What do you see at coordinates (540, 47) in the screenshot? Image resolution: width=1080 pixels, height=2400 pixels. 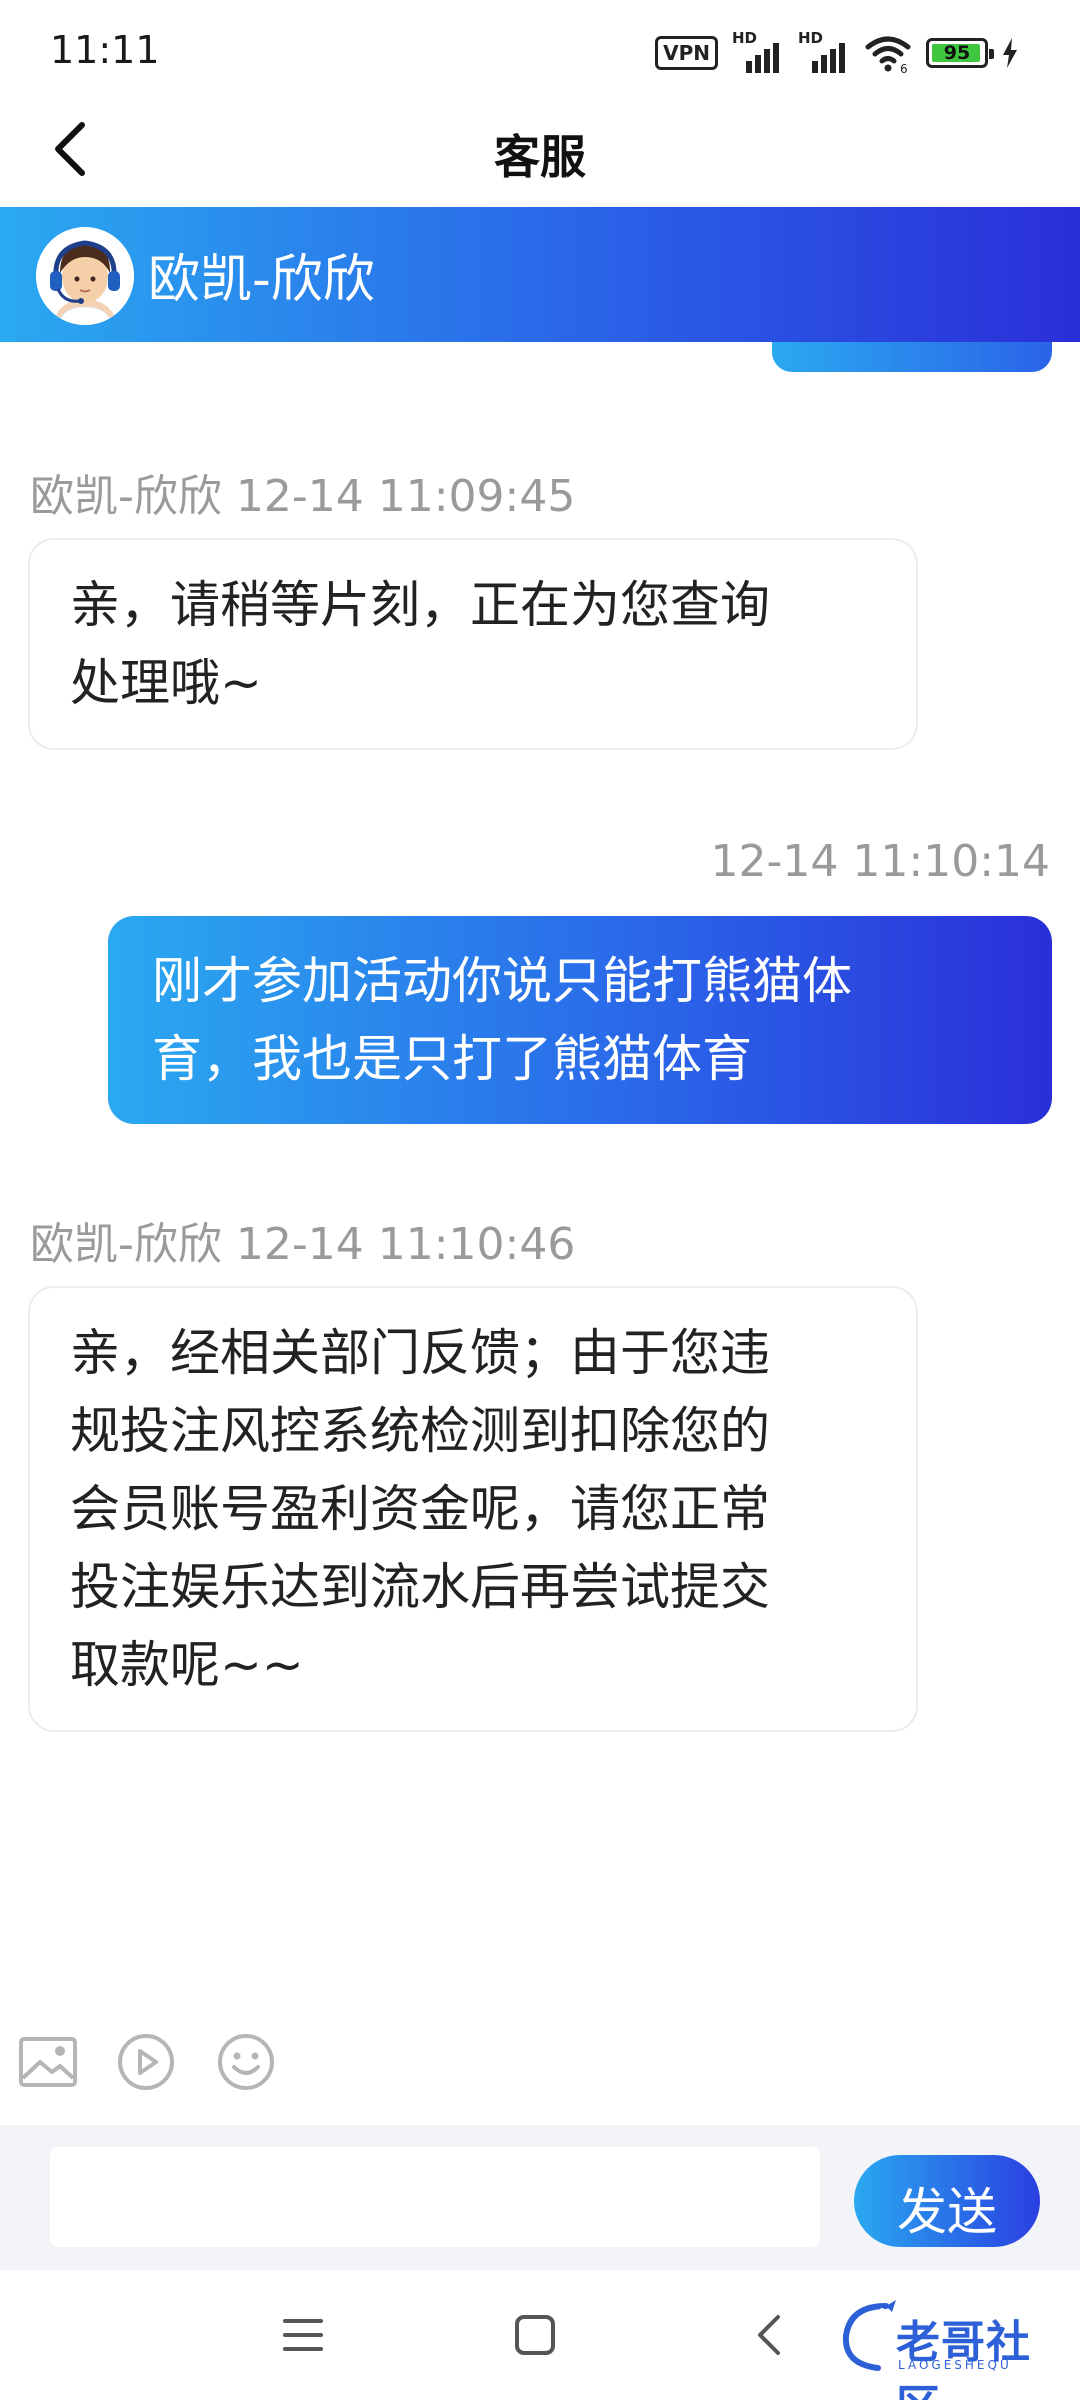 I see `status-bar: 11:11 VPN HD HD 6 95` at bounding box center [540, 47].